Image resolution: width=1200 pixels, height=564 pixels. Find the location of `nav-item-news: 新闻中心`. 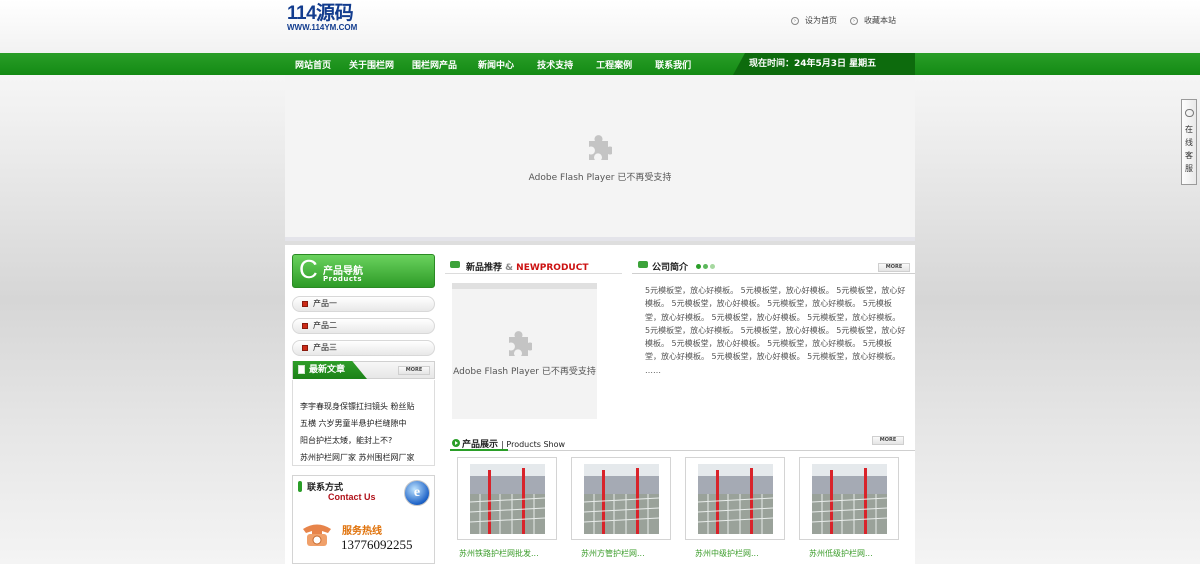

nav-item-news: 新闻中心 is located at coordinates (498, 64).